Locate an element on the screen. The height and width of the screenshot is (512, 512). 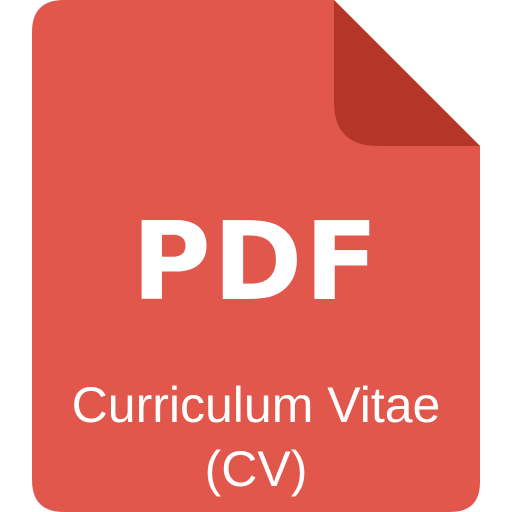
document-title-line-1: Curriculum Vitae is located at coordinates (256, 405).